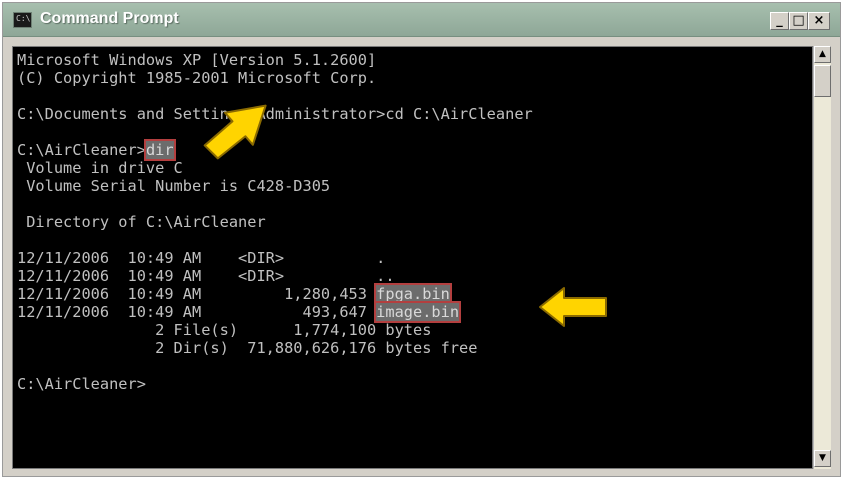 The width and height of the screenshot is (843, 479). What do you see at coordinates (174, 186) in the screenshot?
I see `console-line: Volume Serial Number is C428-D305` at bounding box center [174, 186].